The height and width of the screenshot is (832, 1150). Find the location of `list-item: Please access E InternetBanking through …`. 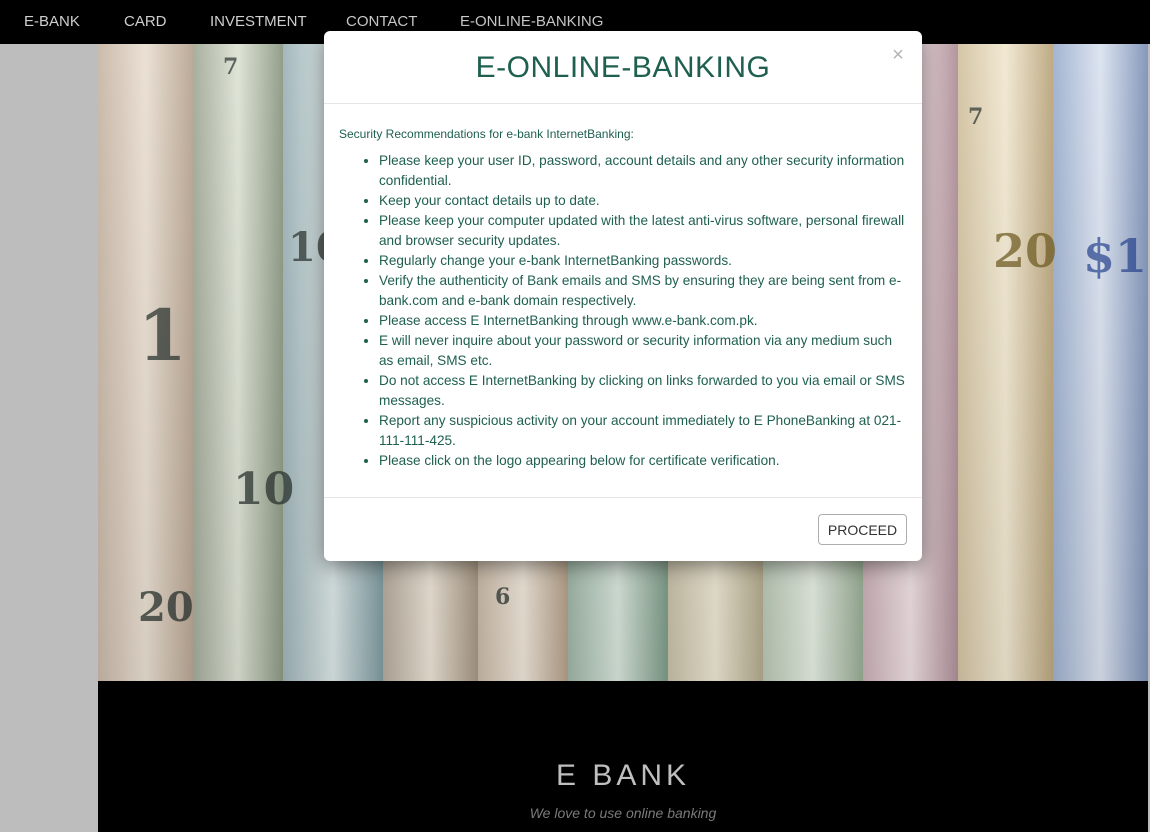

list-item: Please access E InternetBanking through … is located at coordinates (644, 321).